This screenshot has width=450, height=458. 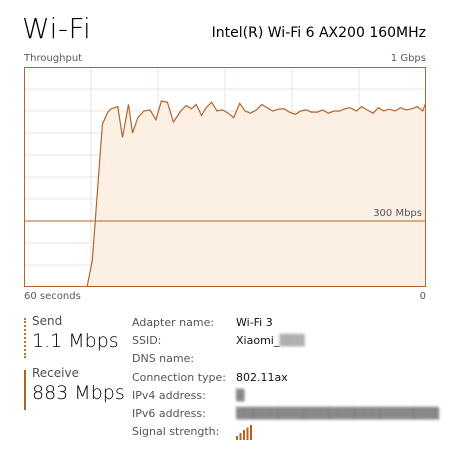 What do you see at coordinates (53, 58) in the screenshot?
I see `throughput-label: Throughput` at bounding box center [53, 58].